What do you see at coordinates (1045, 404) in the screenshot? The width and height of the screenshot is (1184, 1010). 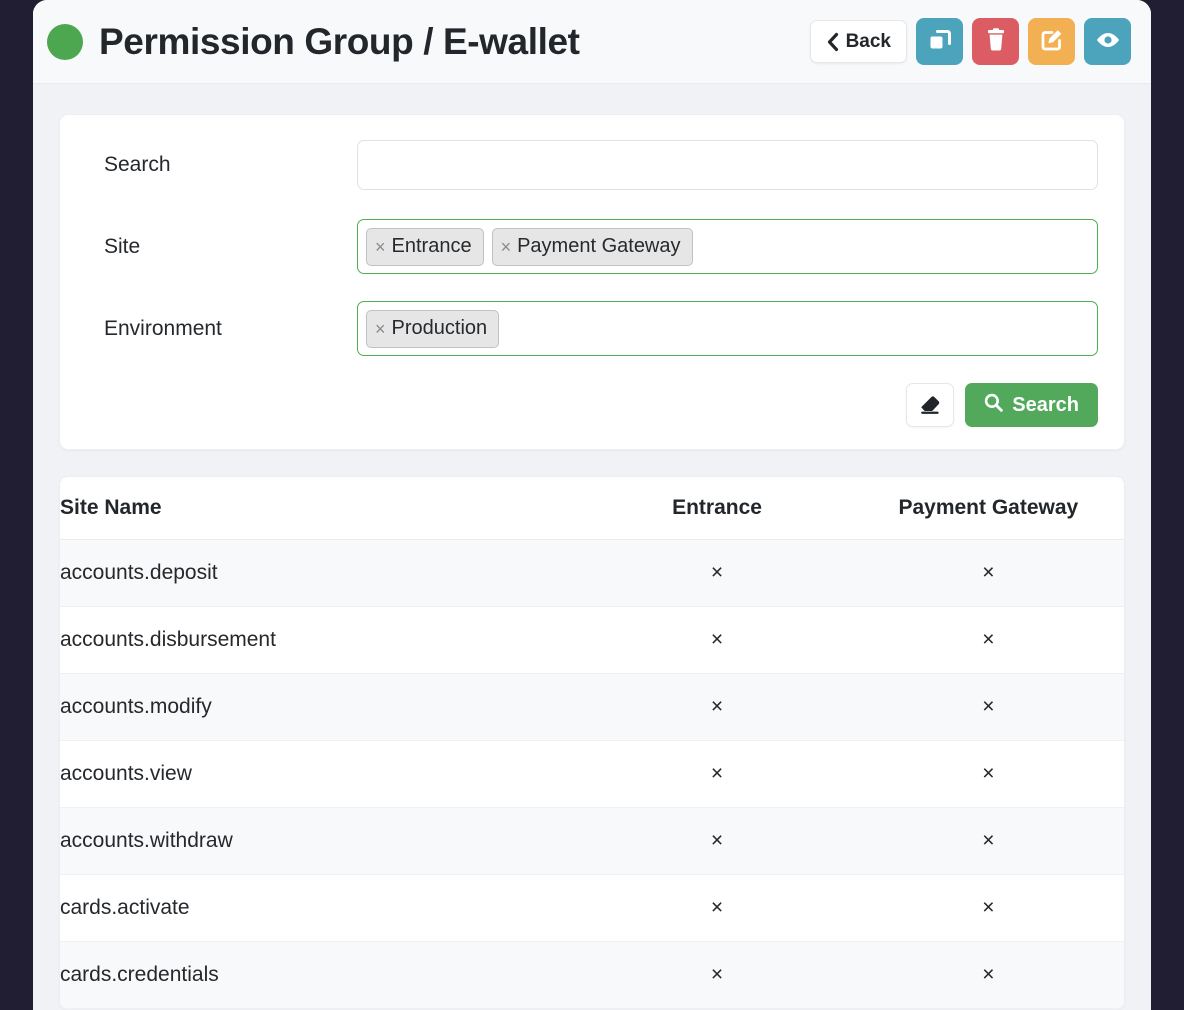 I see `search-submit-label: Search` at bounding box center [1045, 404].